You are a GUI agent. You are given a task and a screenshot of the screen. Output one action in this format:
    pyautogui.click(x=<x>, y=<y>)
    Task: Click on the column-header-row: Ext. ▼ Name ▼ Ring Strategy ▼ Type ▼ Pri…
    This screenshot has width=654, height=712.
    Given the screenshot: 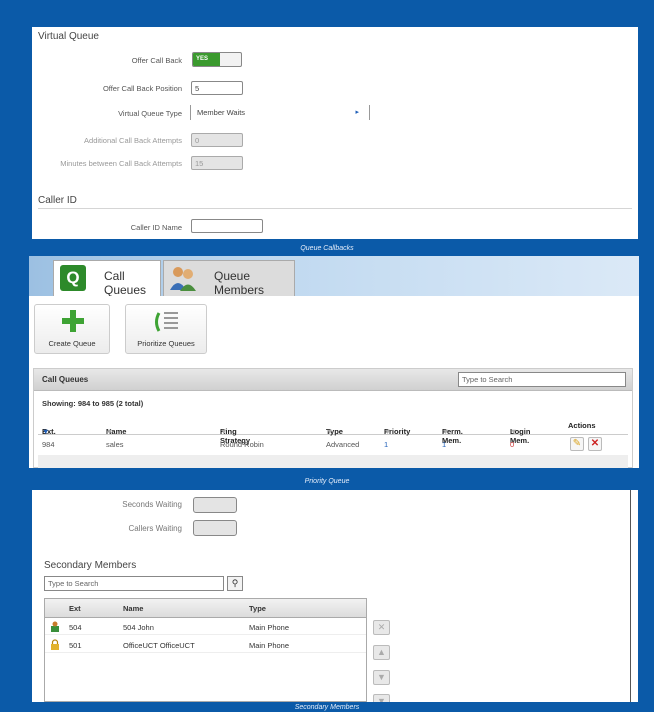 What is the action you would take?
    pyautogui.click(x=333, y=430)
    